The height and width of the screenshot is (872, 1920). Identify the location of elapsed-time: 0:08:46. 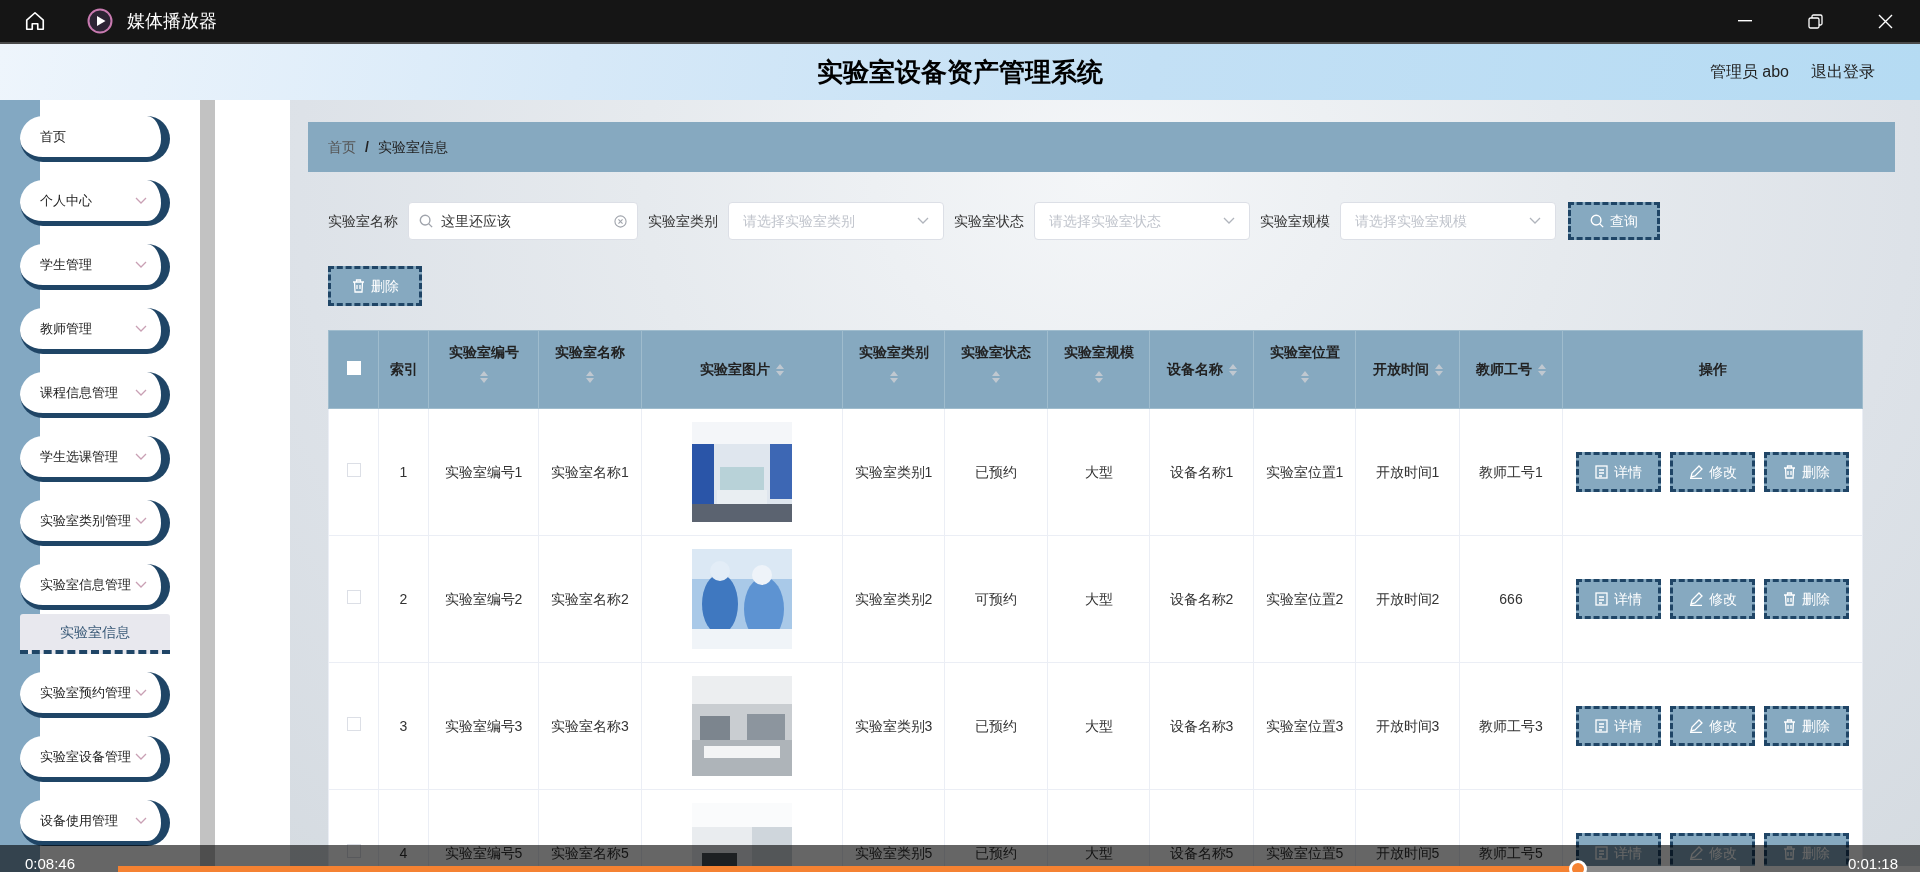
(50, 863).